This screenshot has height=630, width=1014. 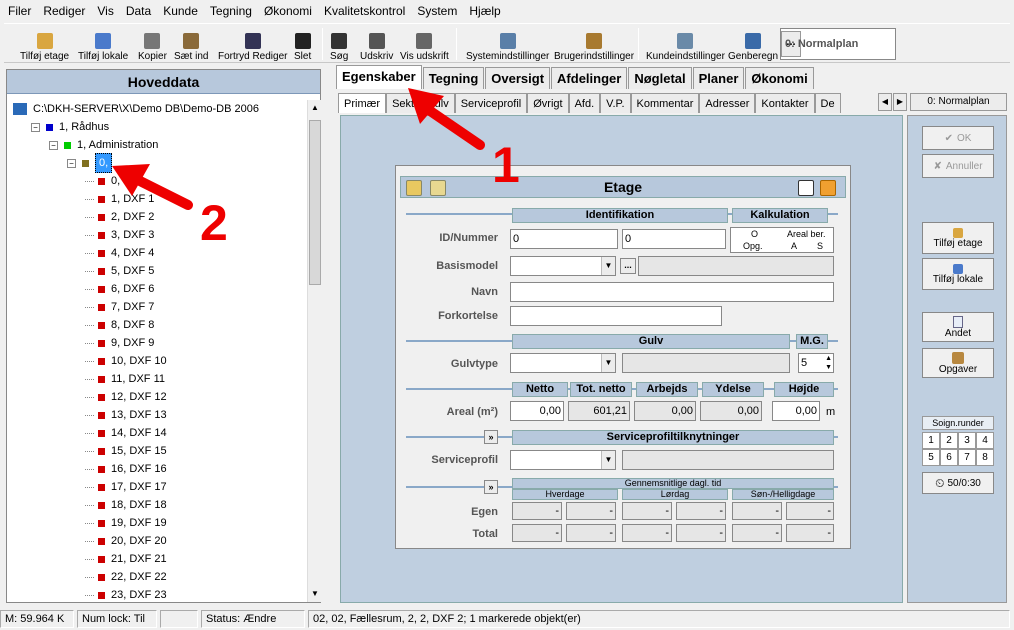 What do you see at coordinates (298, 149) in the screenshot?
I see `annotation-overlay` at bounding box center [298, 149].